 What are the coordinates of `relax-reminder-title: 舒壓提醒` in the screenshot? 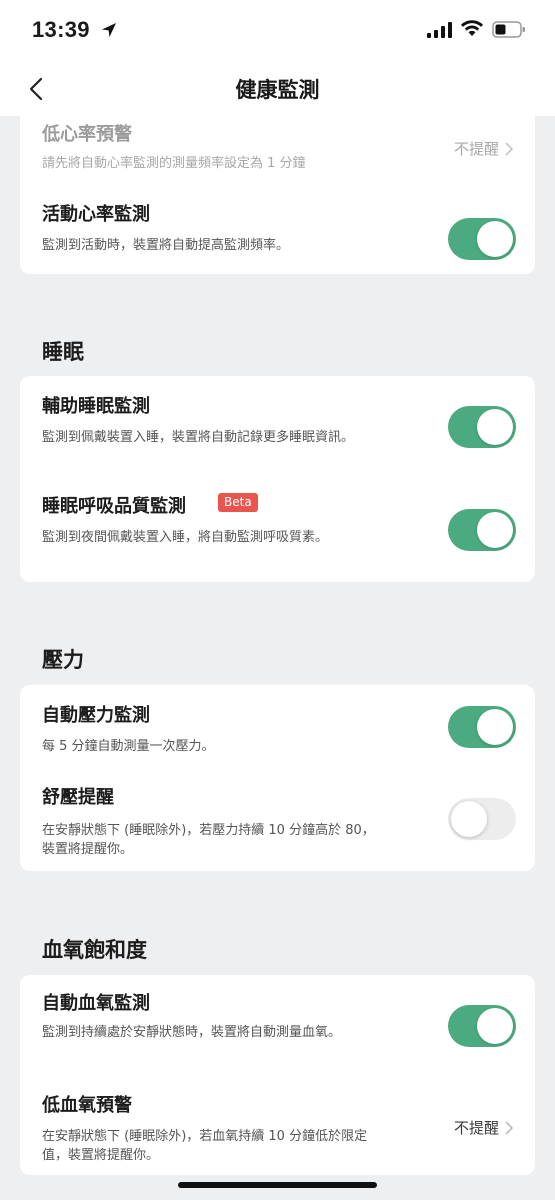 It's located at (78, 797).